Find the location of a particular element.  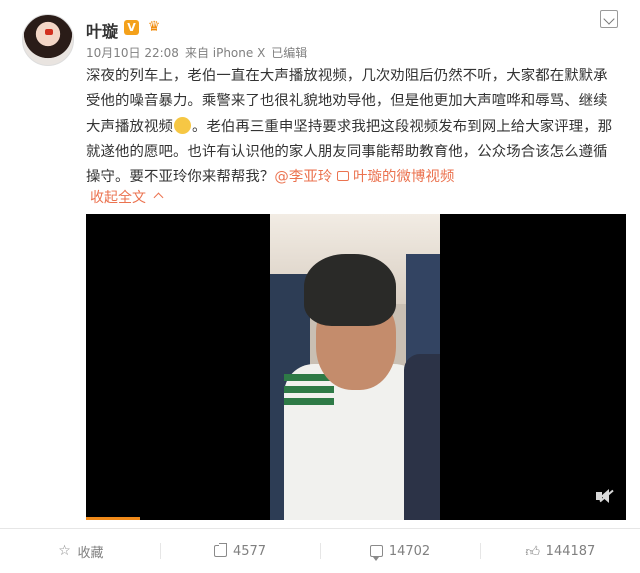

video-person-hair is located at coordinates (350, 290).